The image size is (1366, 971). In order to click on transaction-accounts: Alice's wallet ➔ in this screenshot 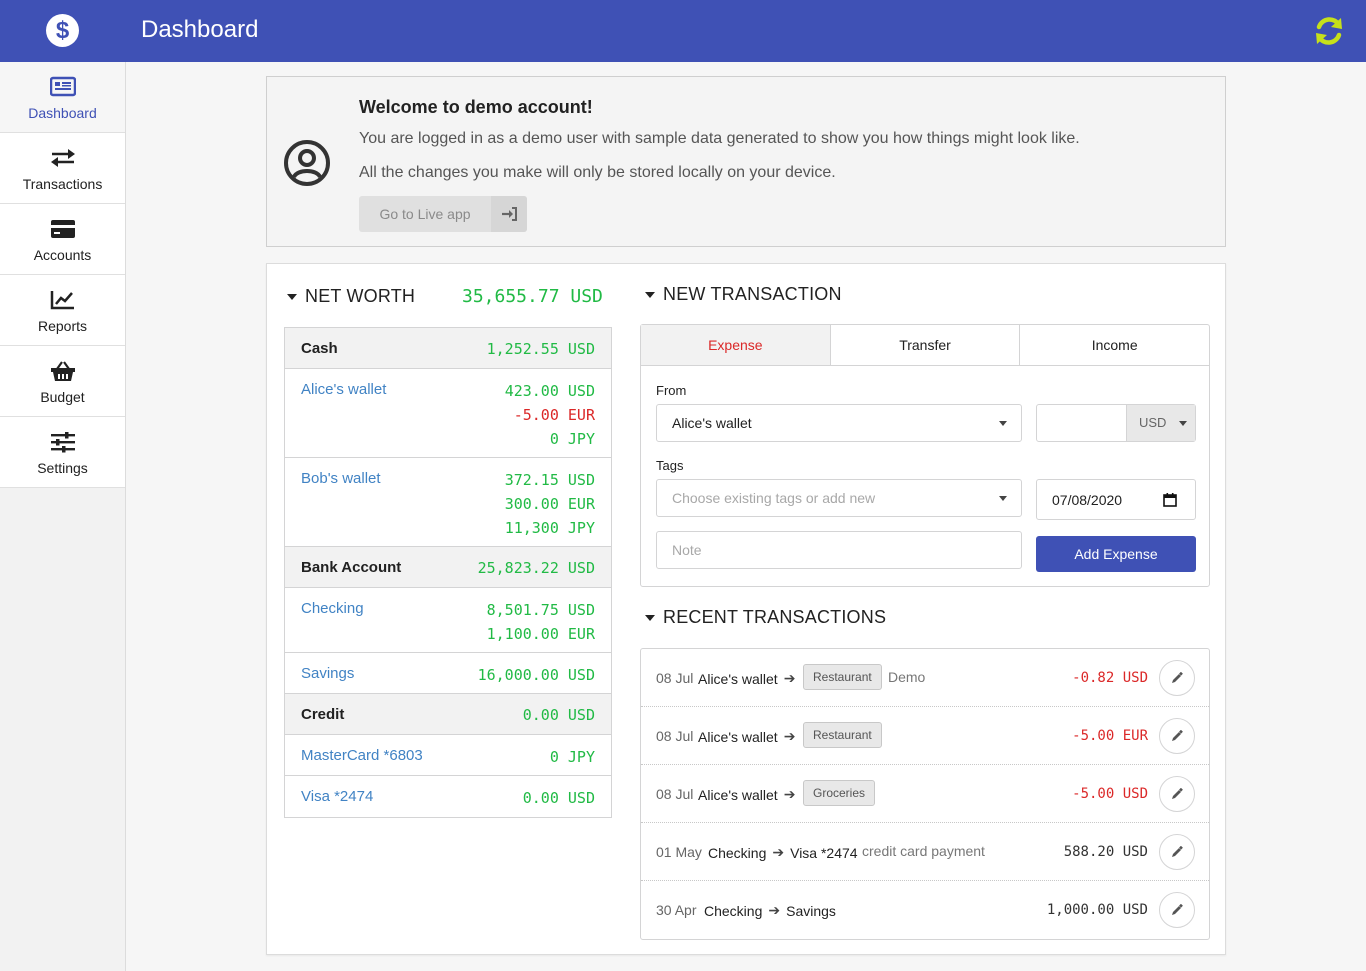, I will do `click(749, 794)`.